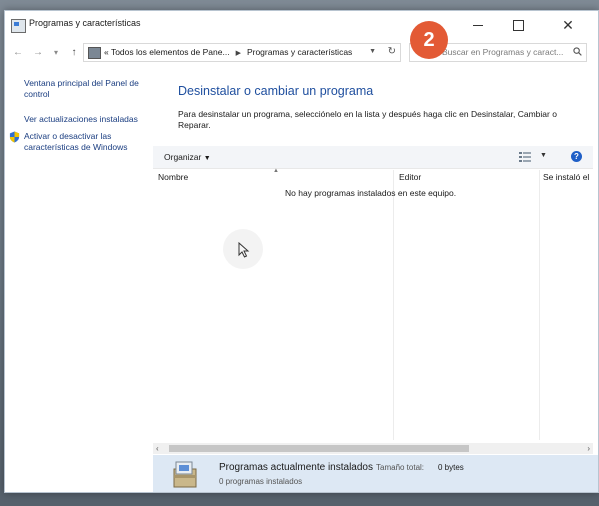  Describe the element at coordinates (94, 53) in the screenshot. I see `control-panel-folder-icon` at that location.